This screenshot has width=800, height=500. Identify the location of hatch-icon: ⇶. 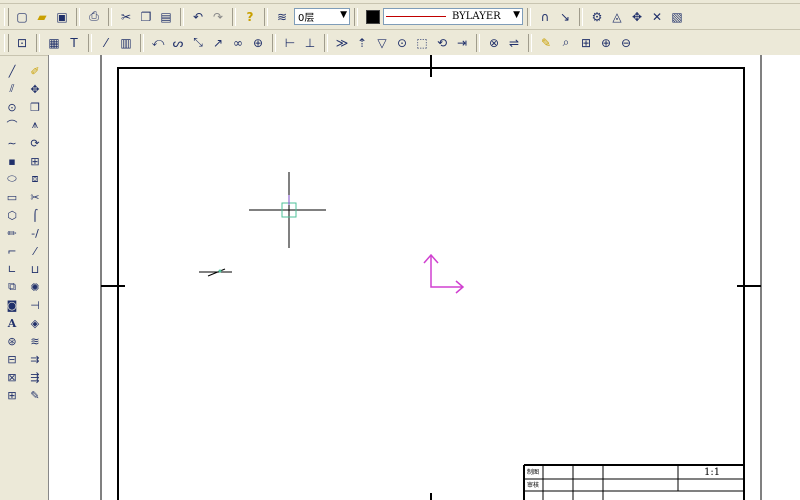
(35, 377).